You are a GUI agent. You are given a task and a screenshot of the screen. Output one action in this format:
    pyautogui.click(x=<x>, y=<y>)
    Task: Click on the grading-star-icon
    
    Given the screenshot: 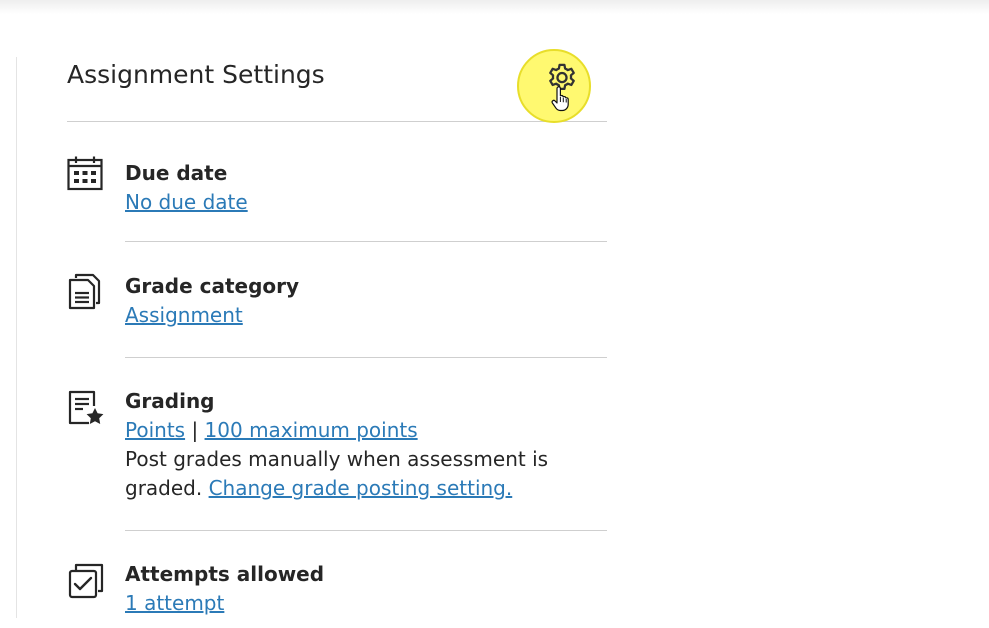 What is the action you would take?
    pyautogui.click(x=86, y=407)
    